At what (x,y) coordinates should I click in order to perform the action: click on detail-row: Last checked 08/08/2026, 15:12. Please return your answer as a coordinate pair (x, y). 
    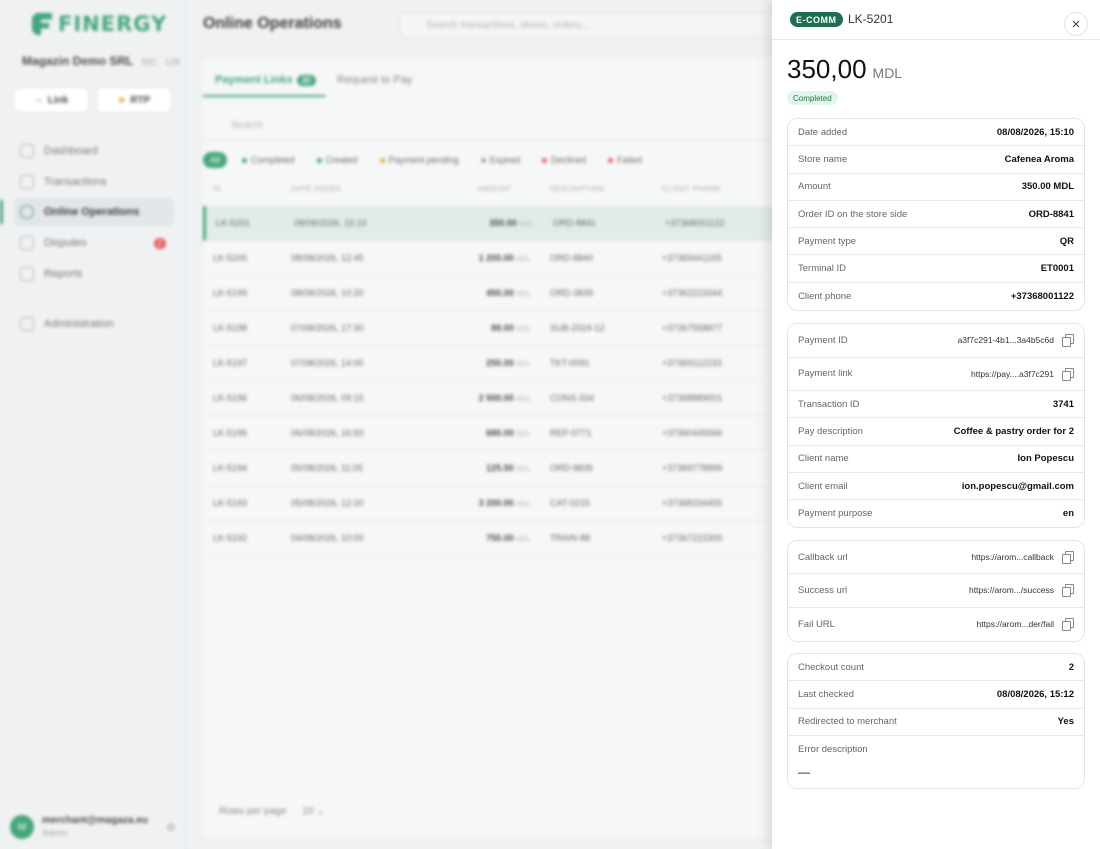
    Looking at the image, I should click on (936, 695).